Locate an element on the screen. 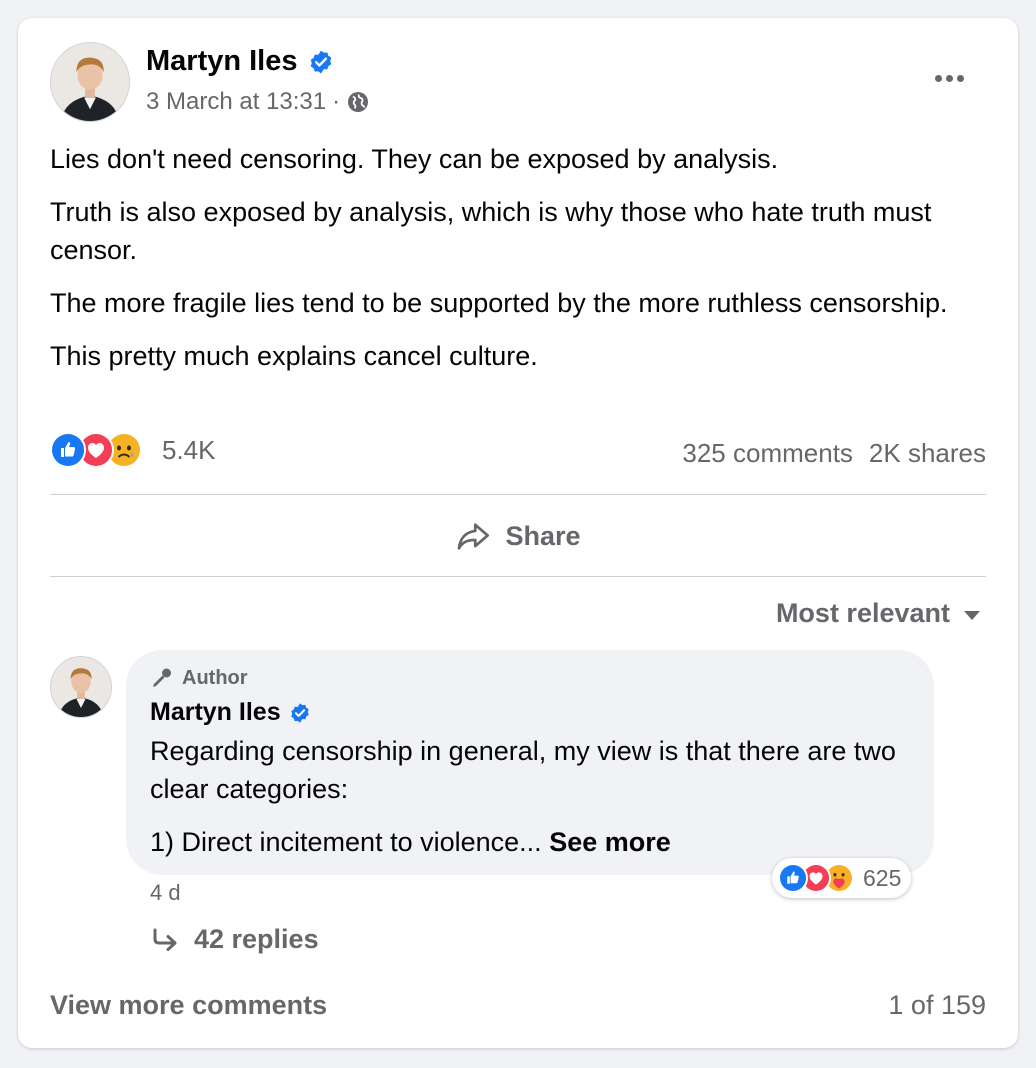 This screenshot has height=1068, width=1036. share-icon is located at coordinates (474, 536).